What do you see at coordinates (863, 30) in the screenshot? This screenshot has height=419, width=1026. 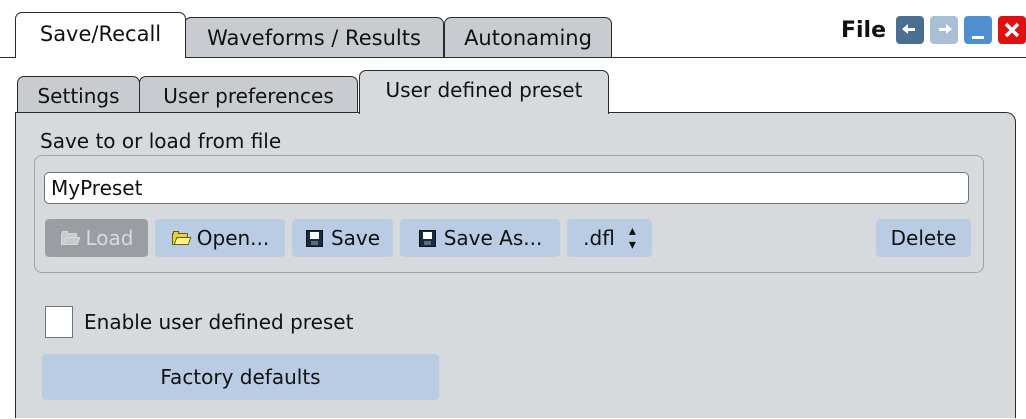 I see `window-title: File` at bounding box center [863, 30].